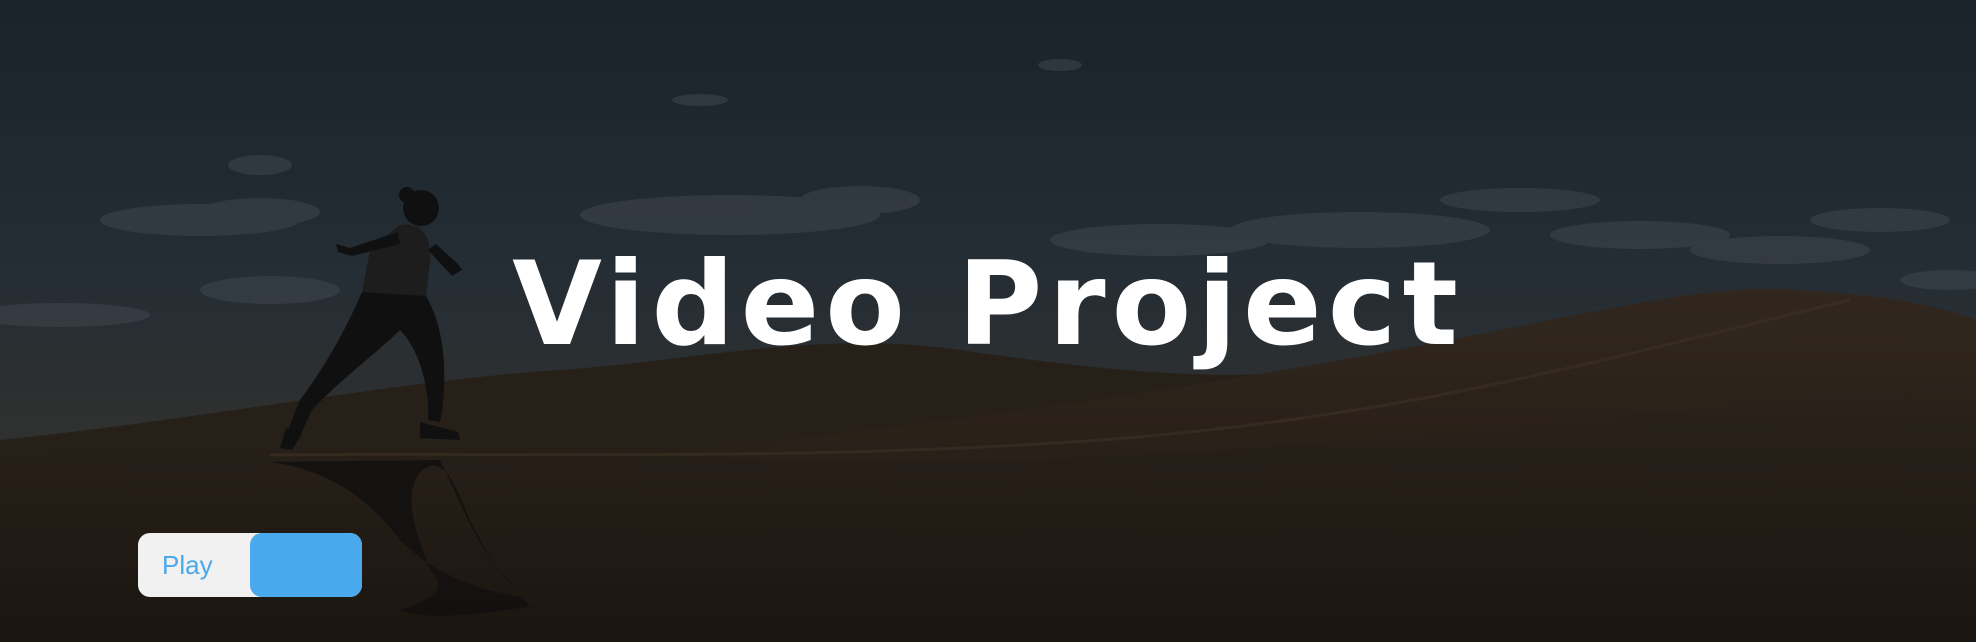 The height and width of the screenshot is (642, 1976). Describe the element at coordinates (306, 565) in the screenshot. I see `play-toggle-knob` at that location.